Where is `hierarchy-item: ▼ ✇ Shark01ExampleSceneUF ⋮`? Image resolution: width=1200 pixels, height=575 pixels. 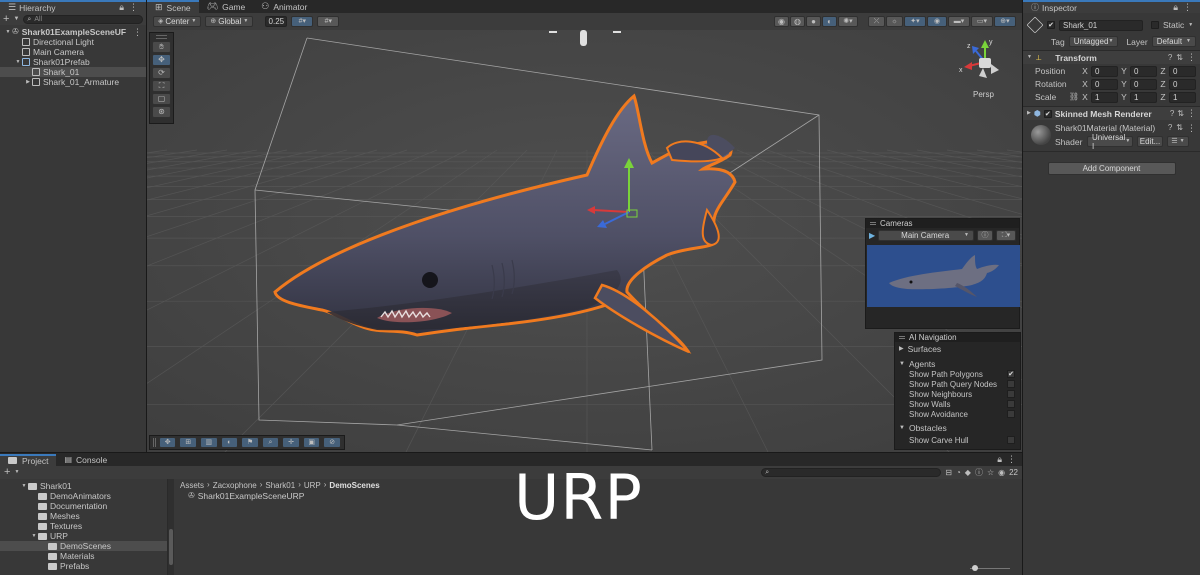 hierarchy-item: ▼ ✇ Shark01ExampleSceneUF ⋮ is located at coordinates (73, 32).